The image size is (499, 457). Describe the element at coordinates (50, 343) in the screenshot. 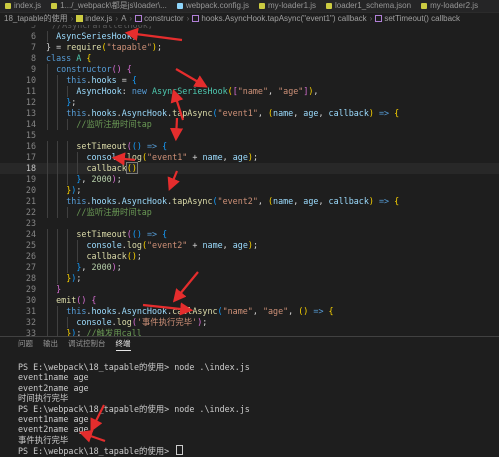

I see `panel-tab: 输出` at that location.